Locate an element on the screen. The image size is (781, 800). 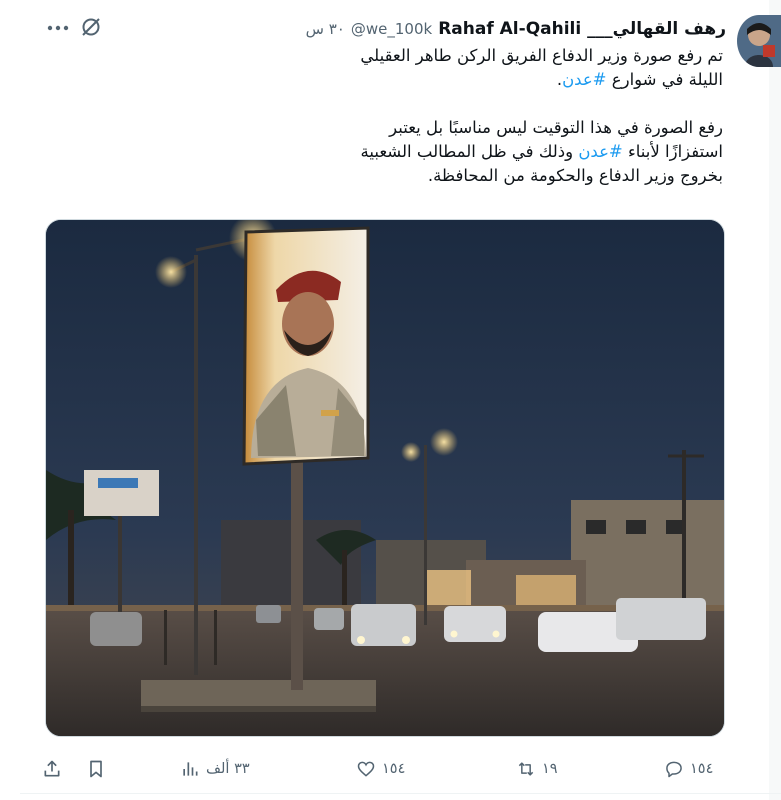
user-handle: @we_100k is located at coordinates (391, 29).